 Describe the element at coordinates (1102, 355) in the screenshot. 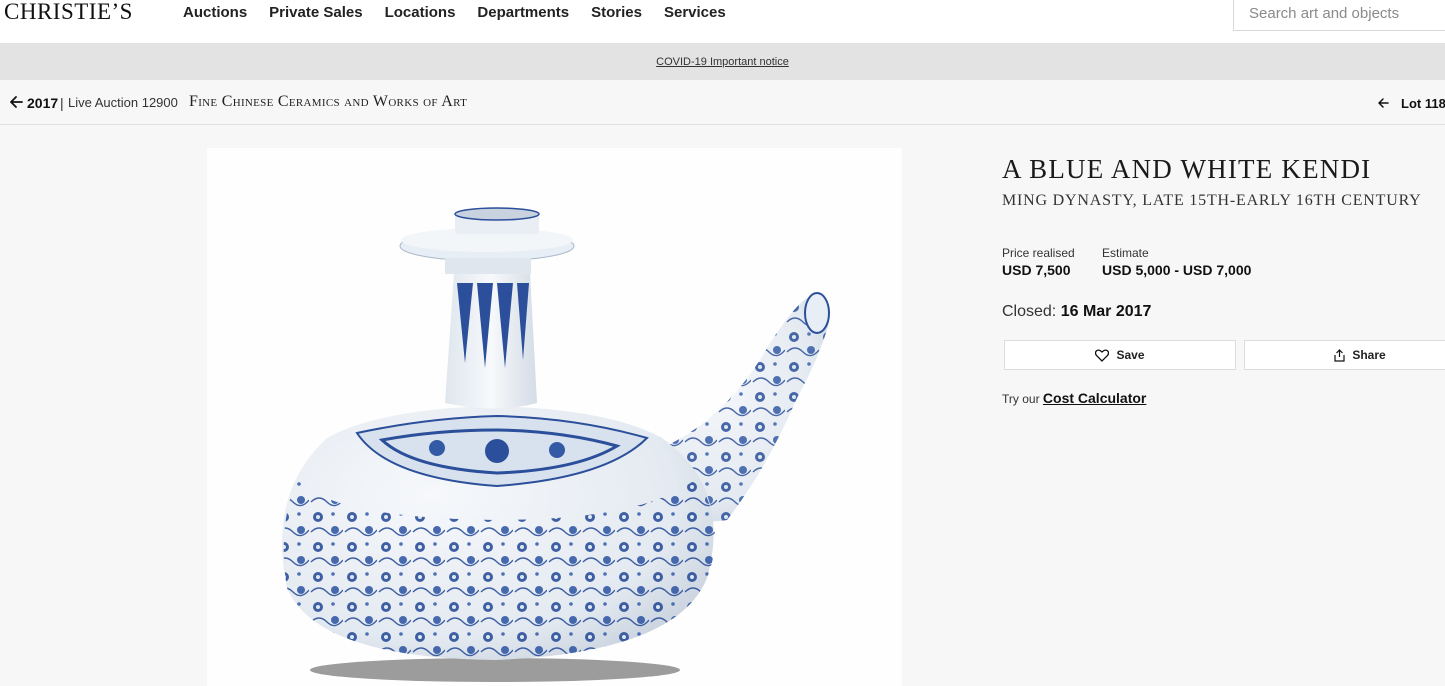

I see `heart-icon` at that location.